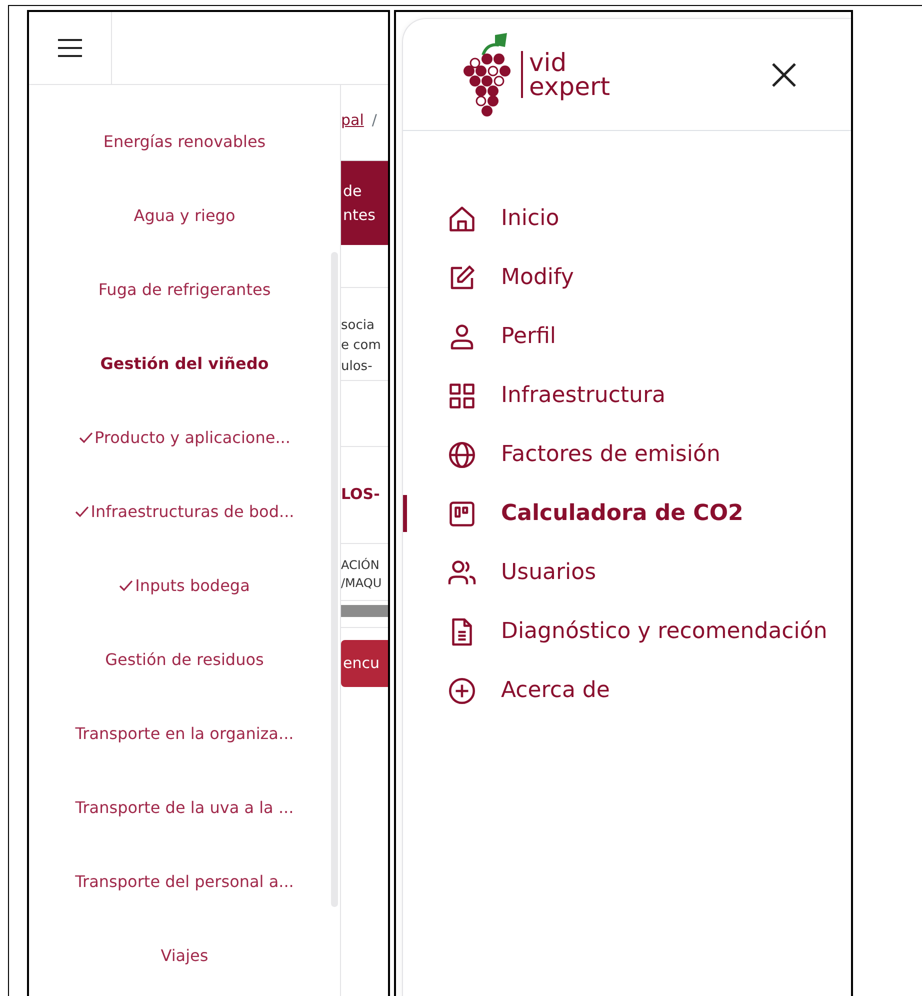 This screenshot has height=996, width=922. I want to click on nav-item: Acerca de, so click(627, 690).